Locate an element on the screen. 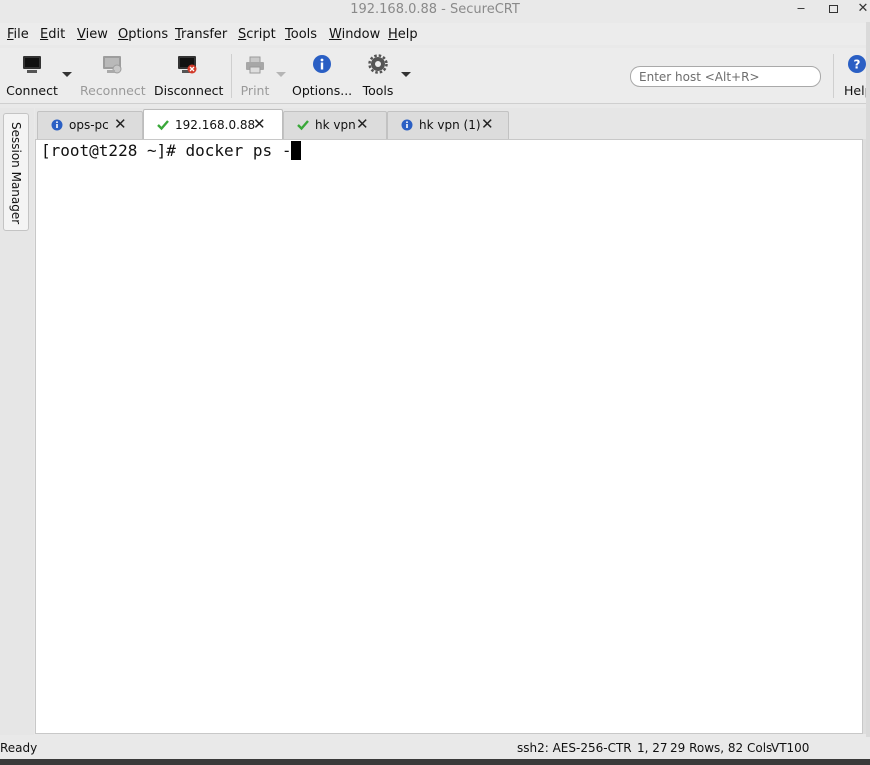 The width and height of the screenshot is (870, 765). status-emulation: VT100 is located at coordinates (790, 748).